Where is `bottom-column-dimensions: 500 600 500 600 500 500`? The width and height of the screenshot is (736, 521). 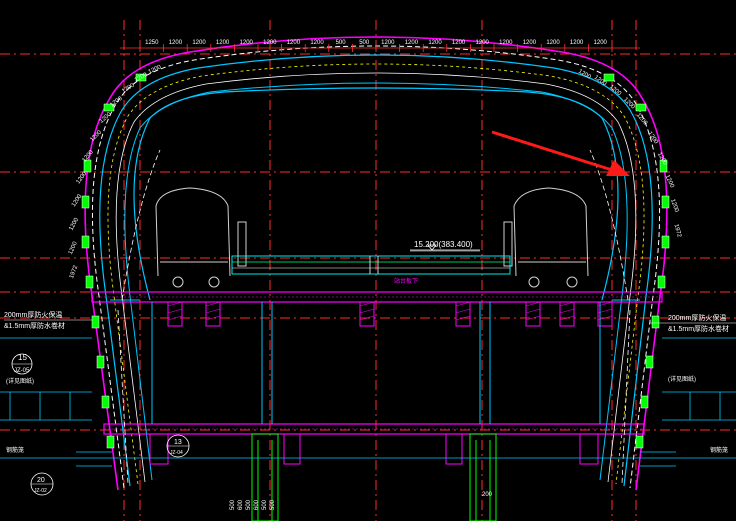 bottom-column-dimensions: 500 600 500 600 500 500 is located at coordinates (253, 504).